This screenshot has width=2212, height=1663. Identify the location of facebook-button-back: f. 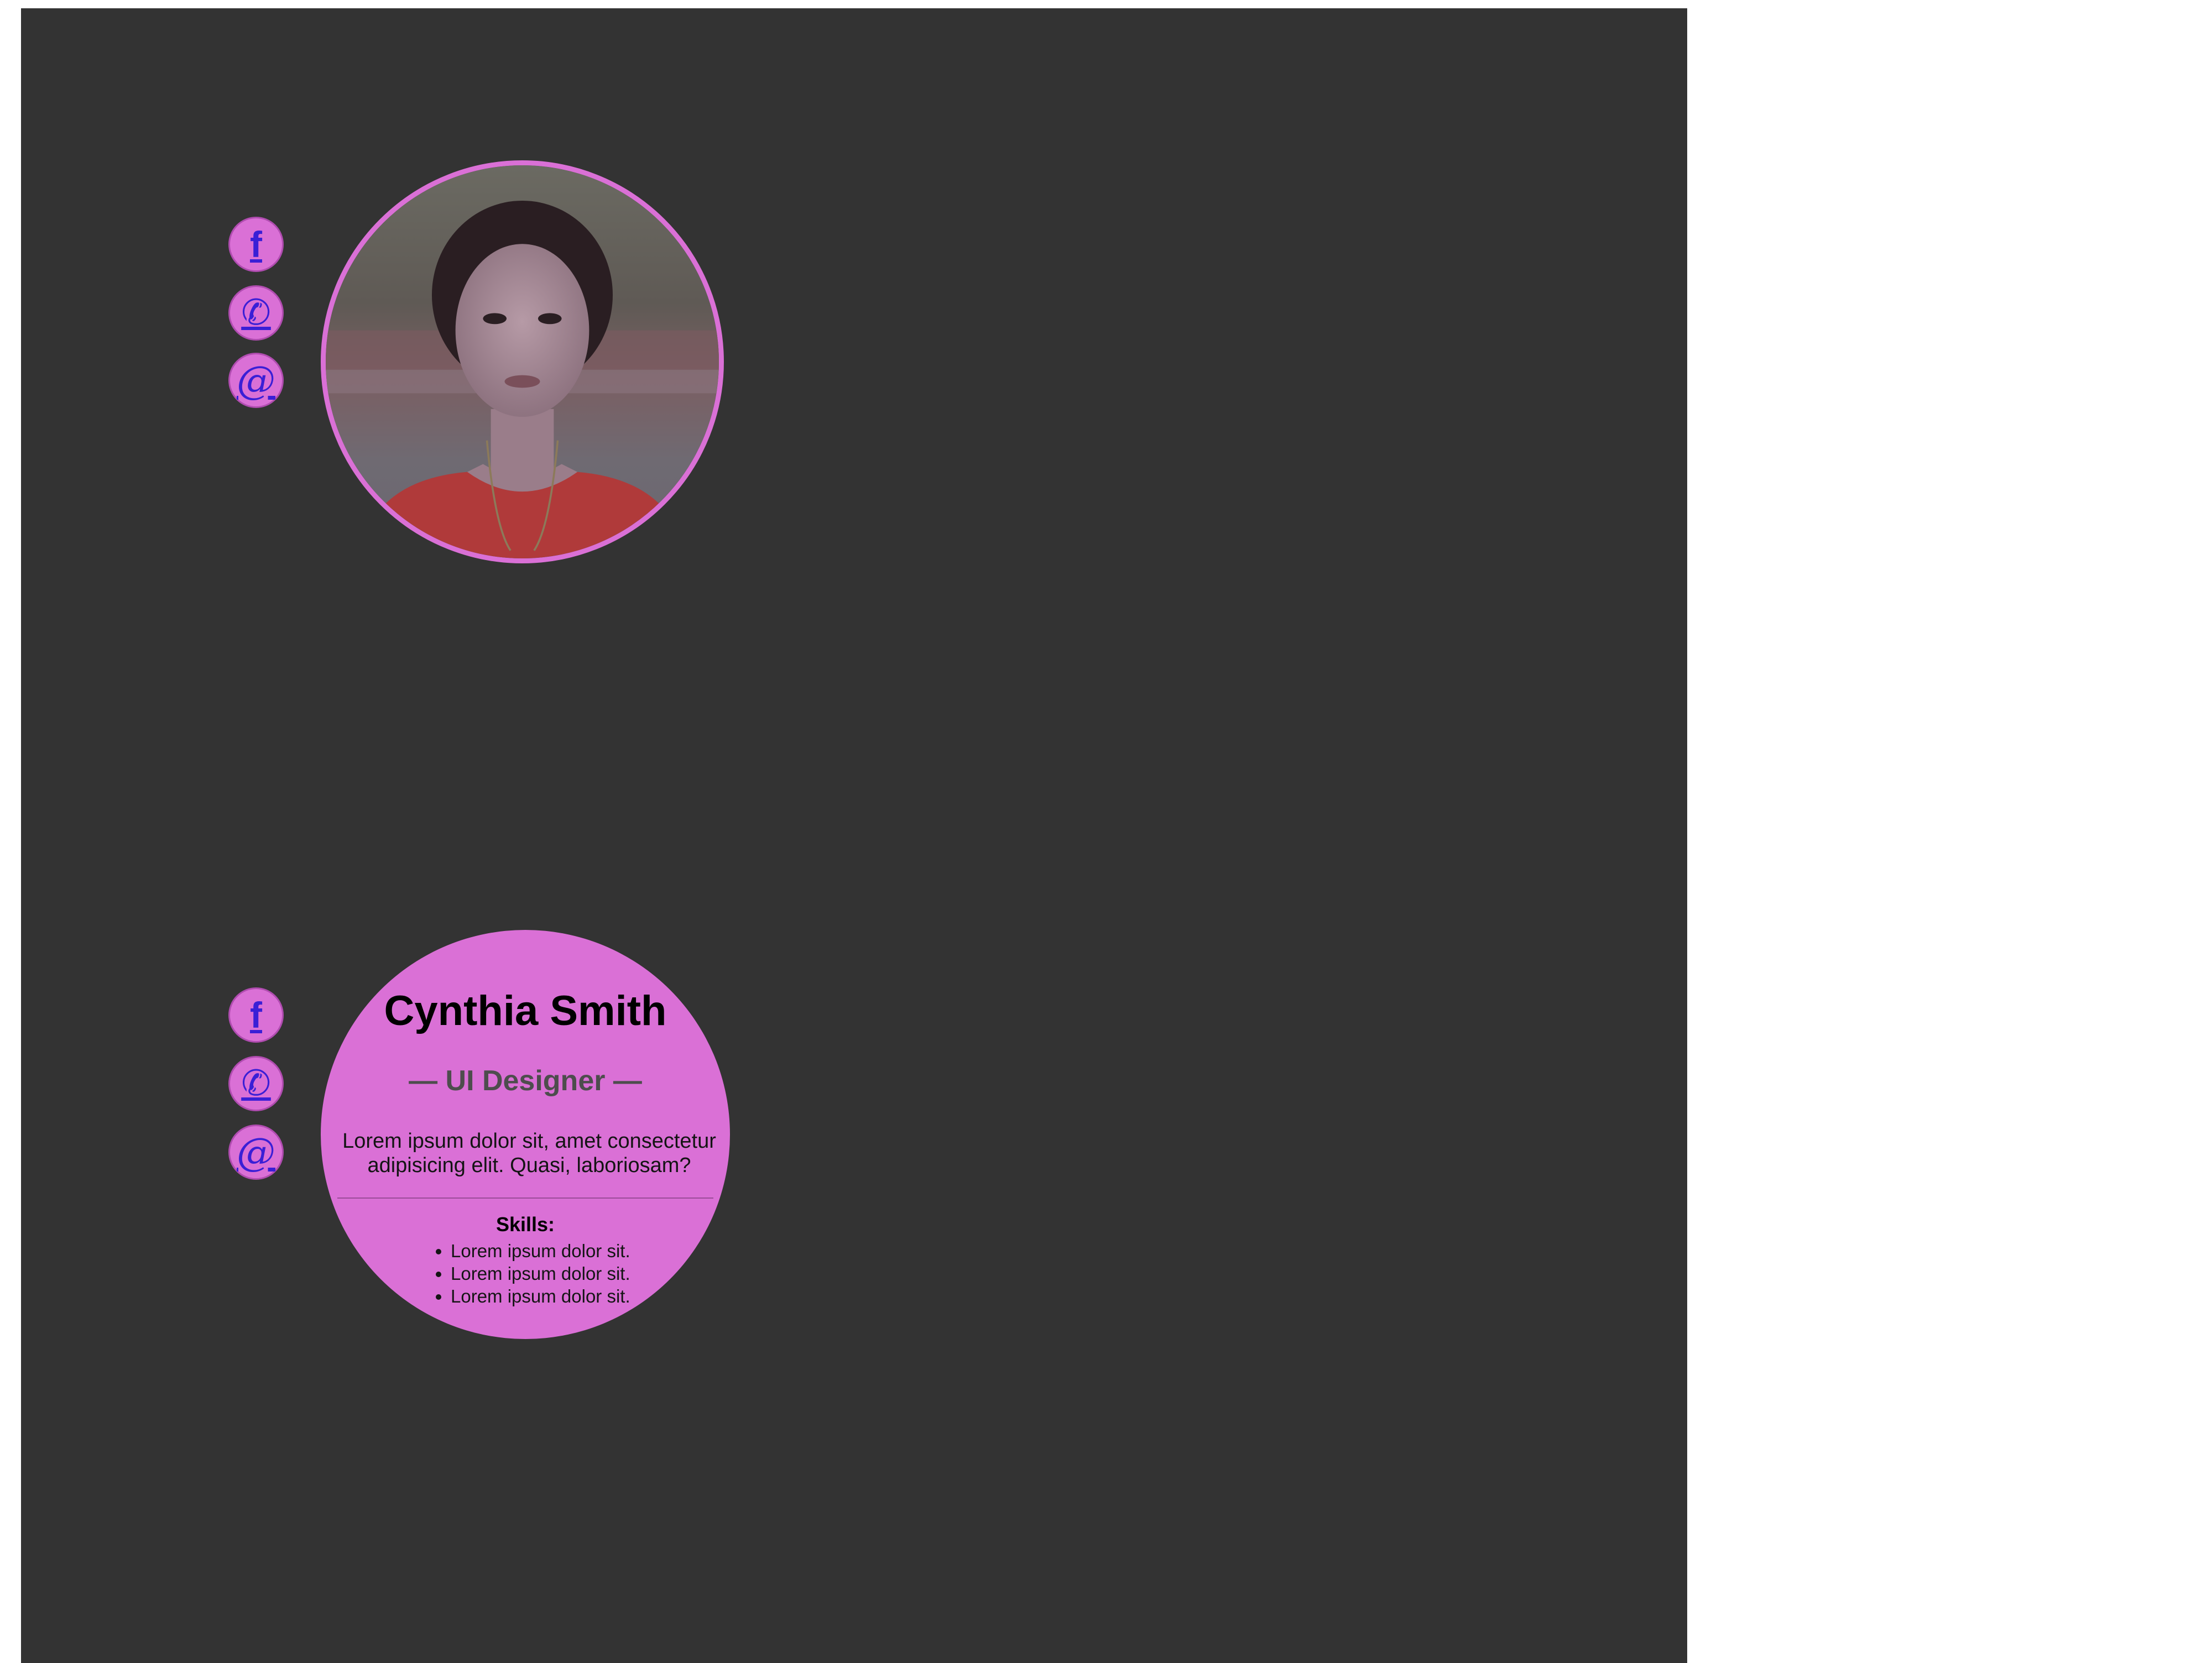
(256, 1015).